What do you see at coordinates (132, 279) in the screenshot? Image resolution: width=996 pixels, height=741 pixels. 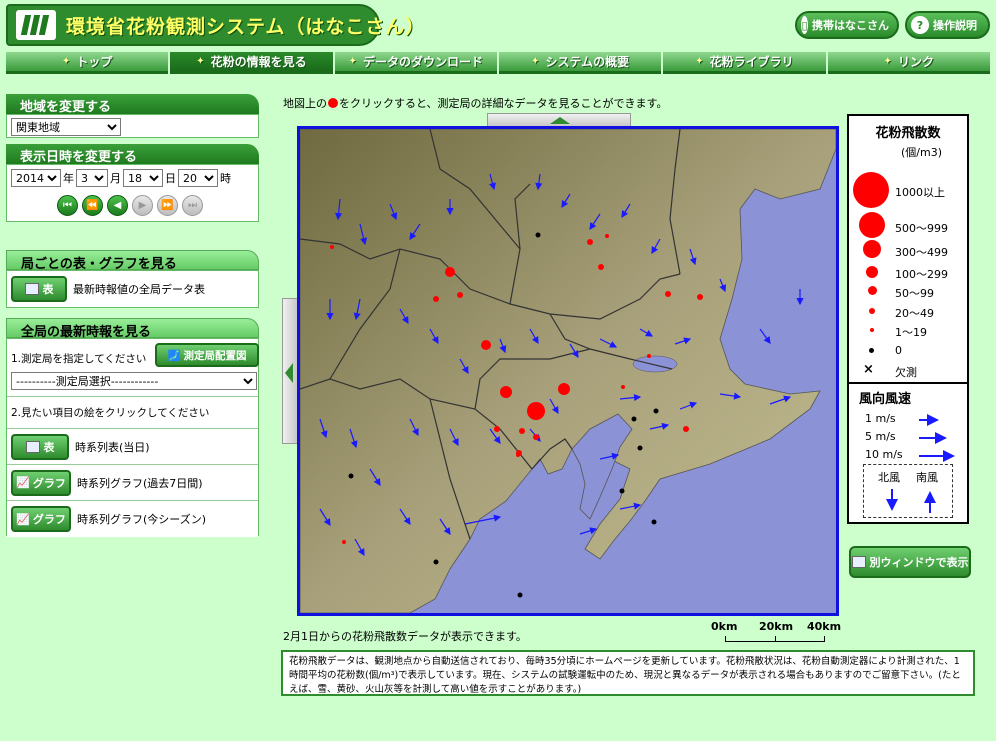 I see `station-panel: 局ごとの表・グラフを見る 表 最新時報値の全局データ表` at bounding box center [132, 279].